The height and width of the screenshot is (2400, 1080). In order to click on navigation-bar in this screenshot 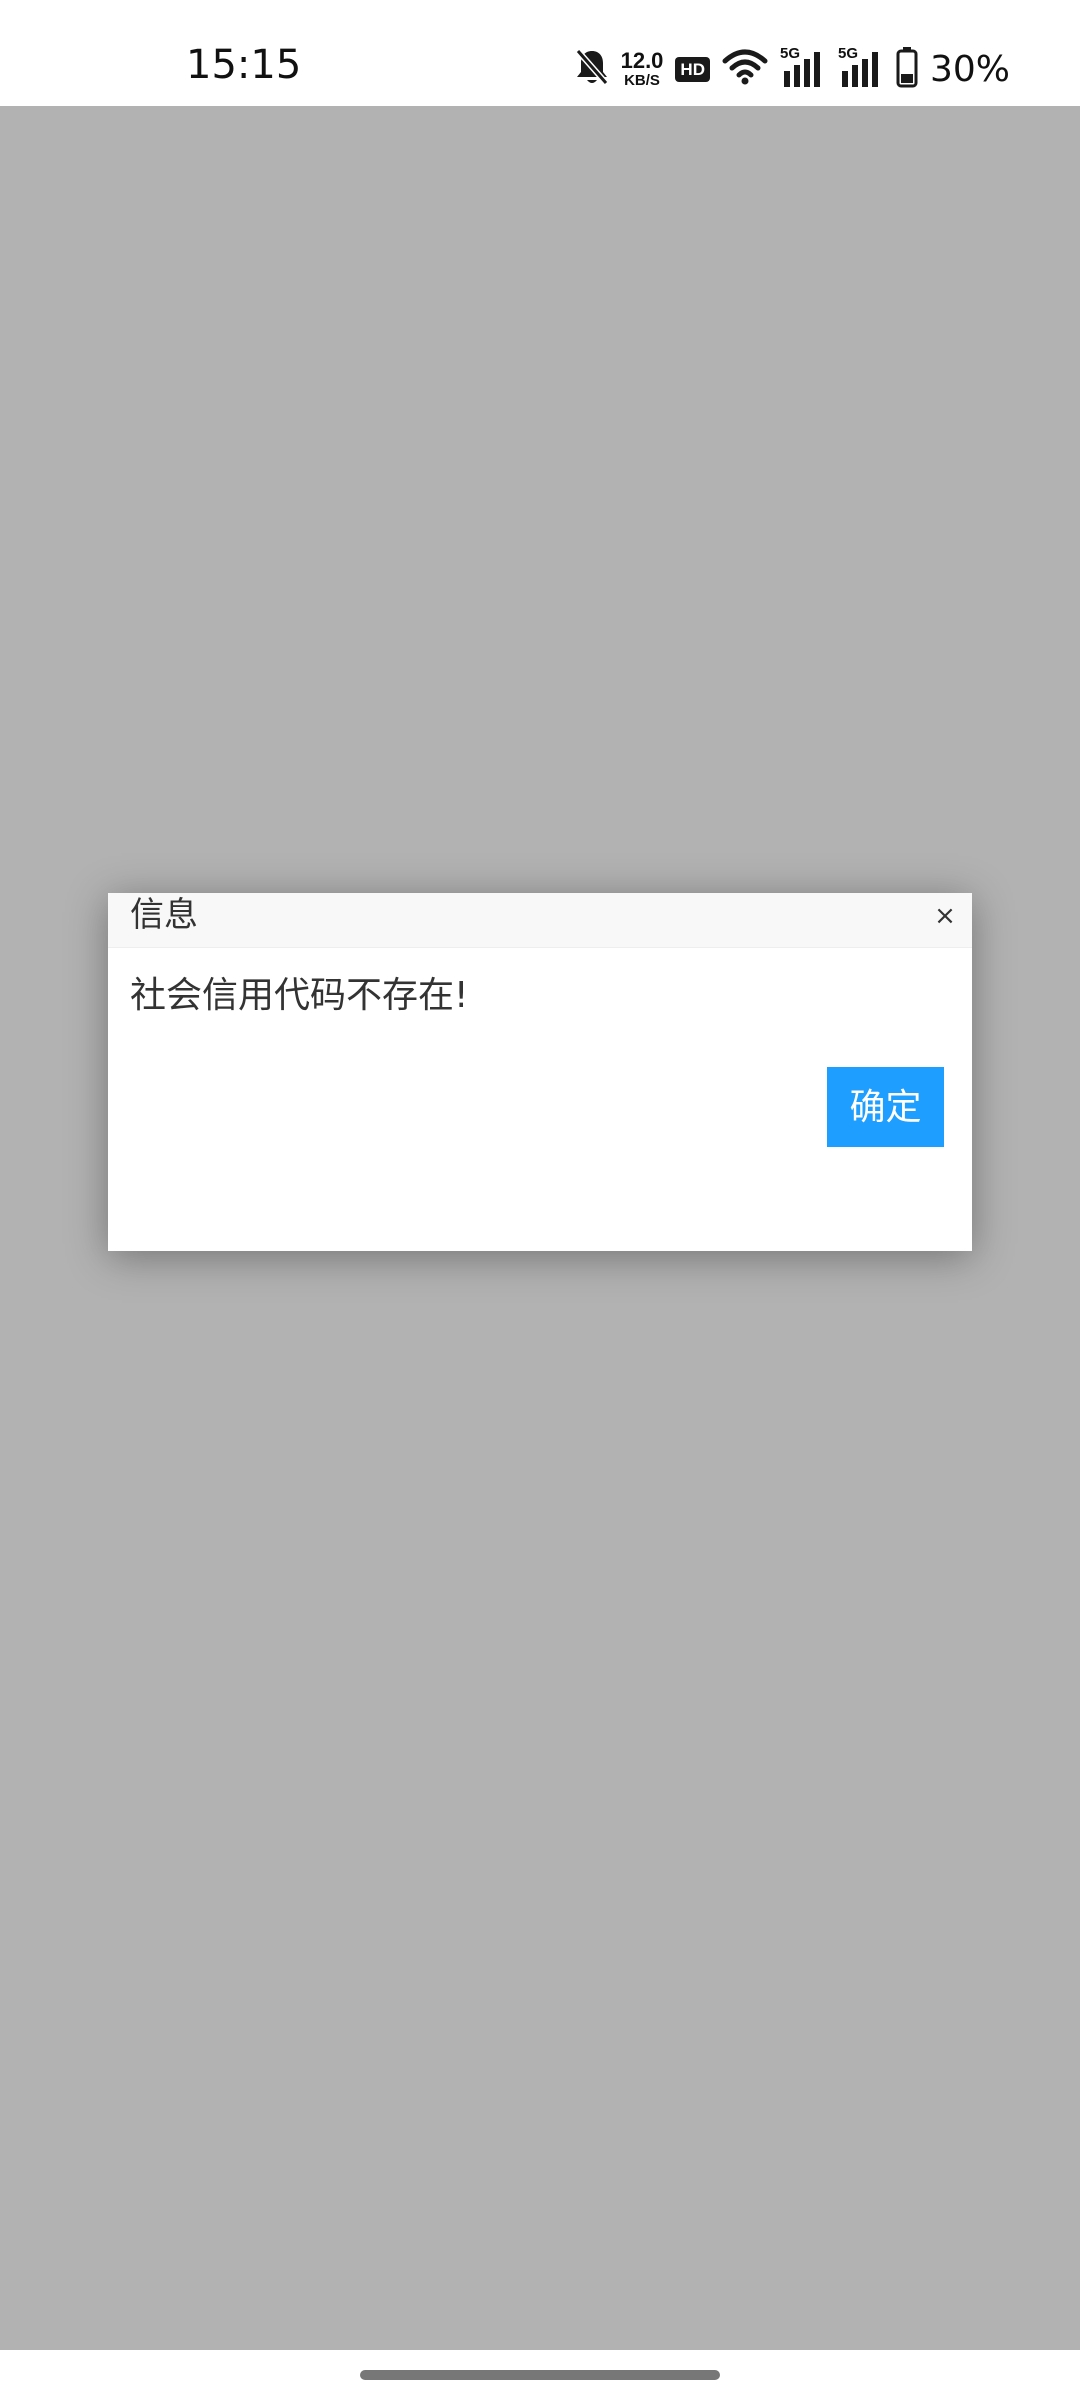, I will do `click(540, 2375)`.